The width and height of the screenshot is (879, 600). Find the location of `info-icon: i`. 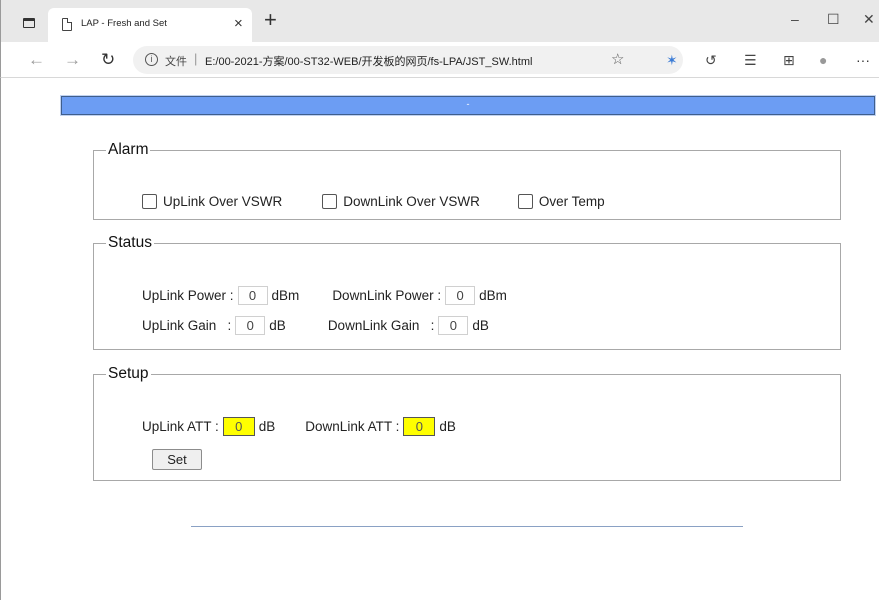

info-icon: i is located at coordinates (151, 59).